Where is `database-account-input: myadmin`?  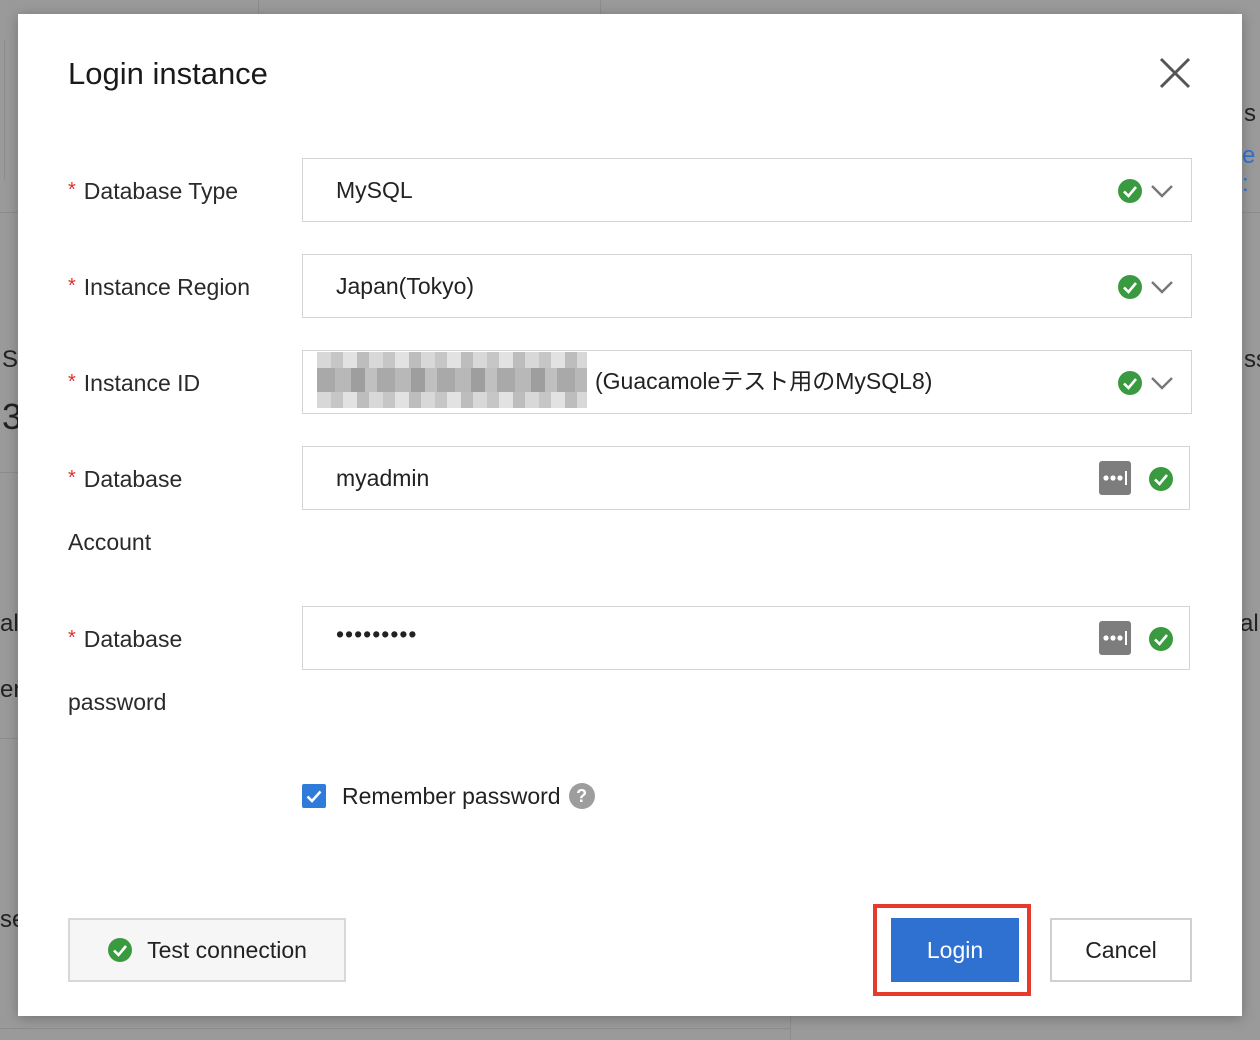
database-account-input: myadmin is located at coordinates (746, 478).